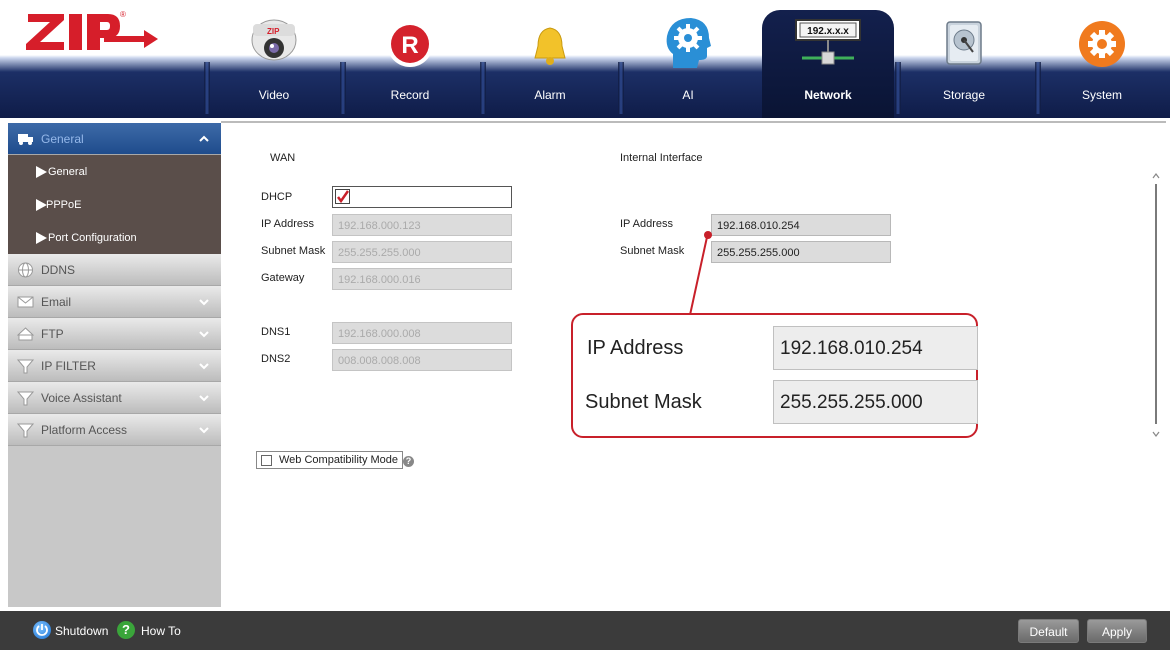 Image resolution: width=1170 pixels, height=650 pixels. What do you see at coordinates (52, 334) in the screenshot?
I see `sidebar-group-label: FTP` at bounding box center [52, 334].